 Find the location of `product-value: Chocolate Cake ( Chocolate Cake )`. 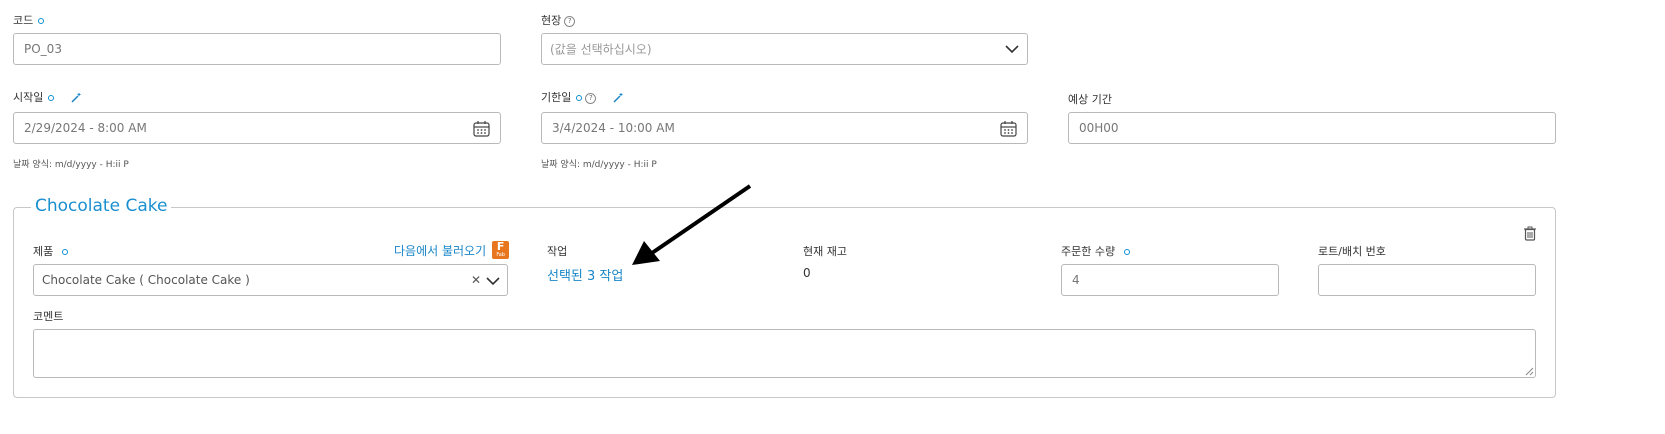

product-value: Chocolate Cake ( Chocolate Cake ) is located at coordinates (146, 280).